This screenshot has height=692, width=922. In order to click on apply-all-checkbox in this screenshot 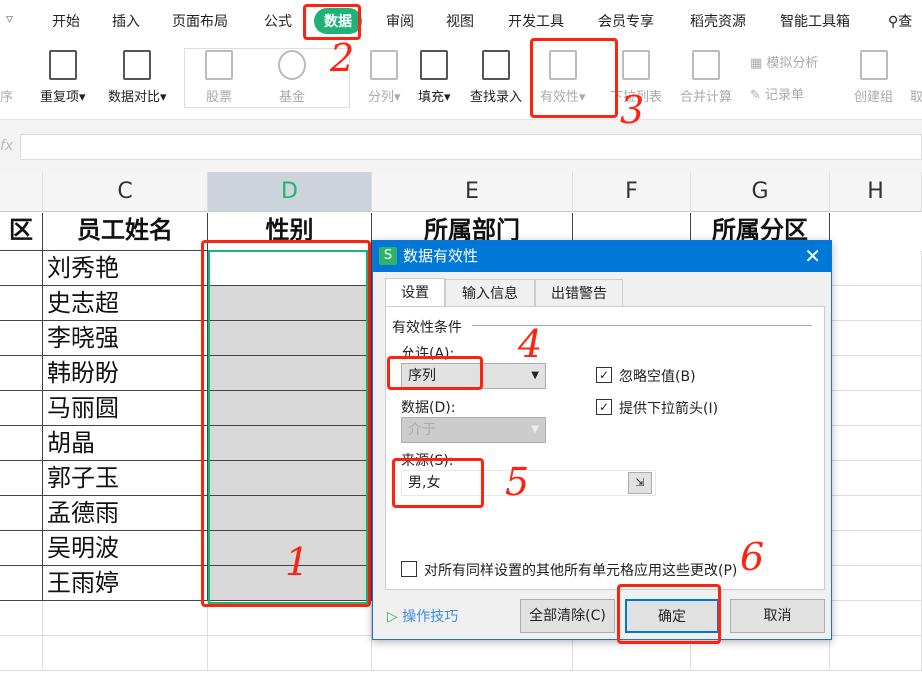, I will do `click(409, 569)`.